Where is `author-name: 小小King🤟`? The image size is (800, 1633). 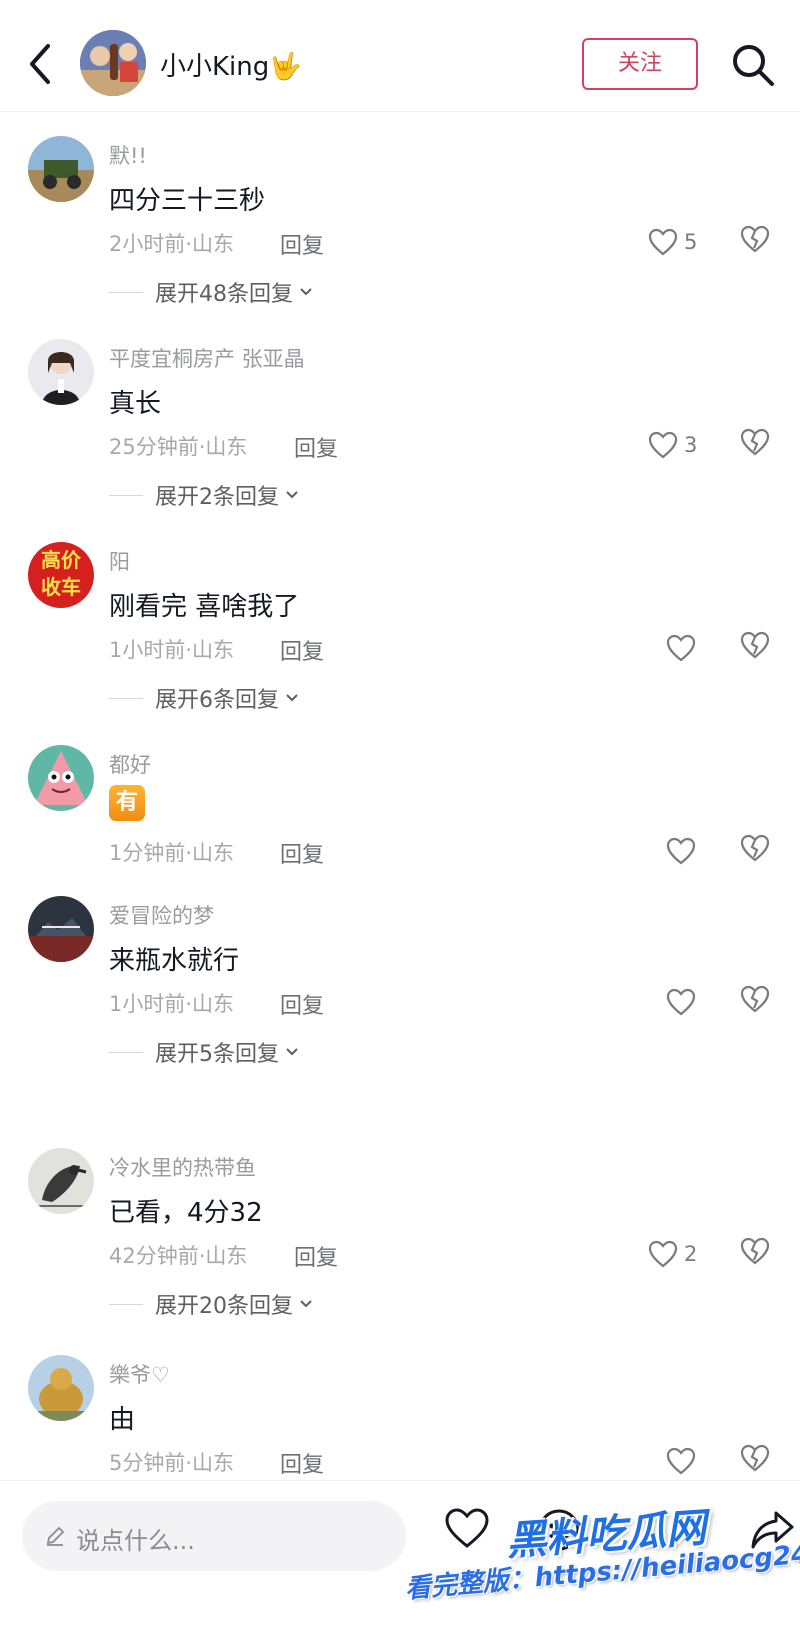 author-name: 小小King🤟 is located at coordinates (231, 64).